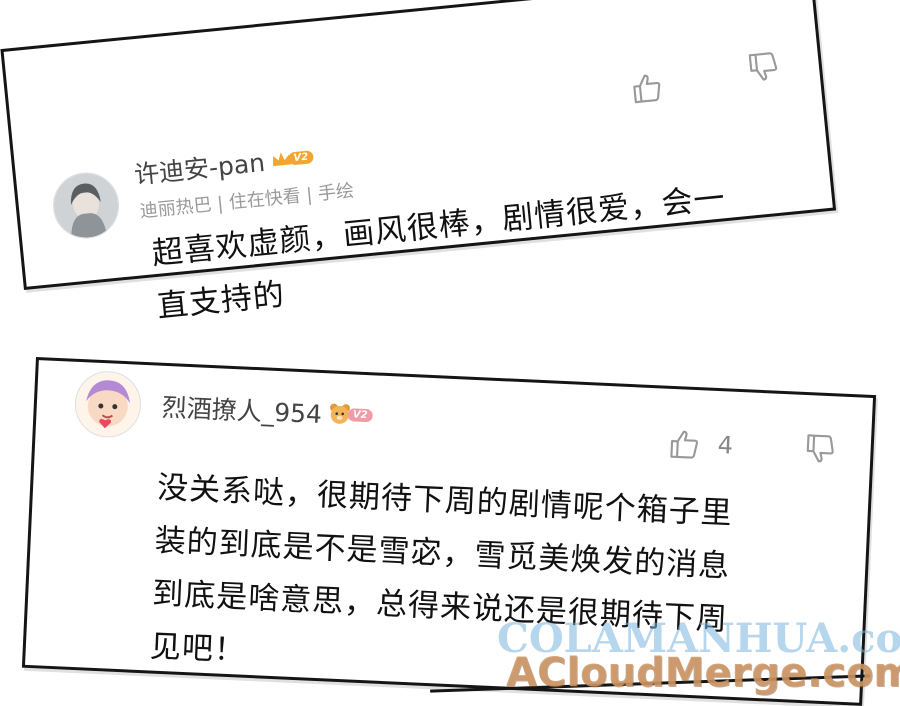  What do you see at coordinates (703, 673) in the screenshot?
I see `watermark-acloudmerge: ACloudMerge.com` at bounding box center [703, 673].